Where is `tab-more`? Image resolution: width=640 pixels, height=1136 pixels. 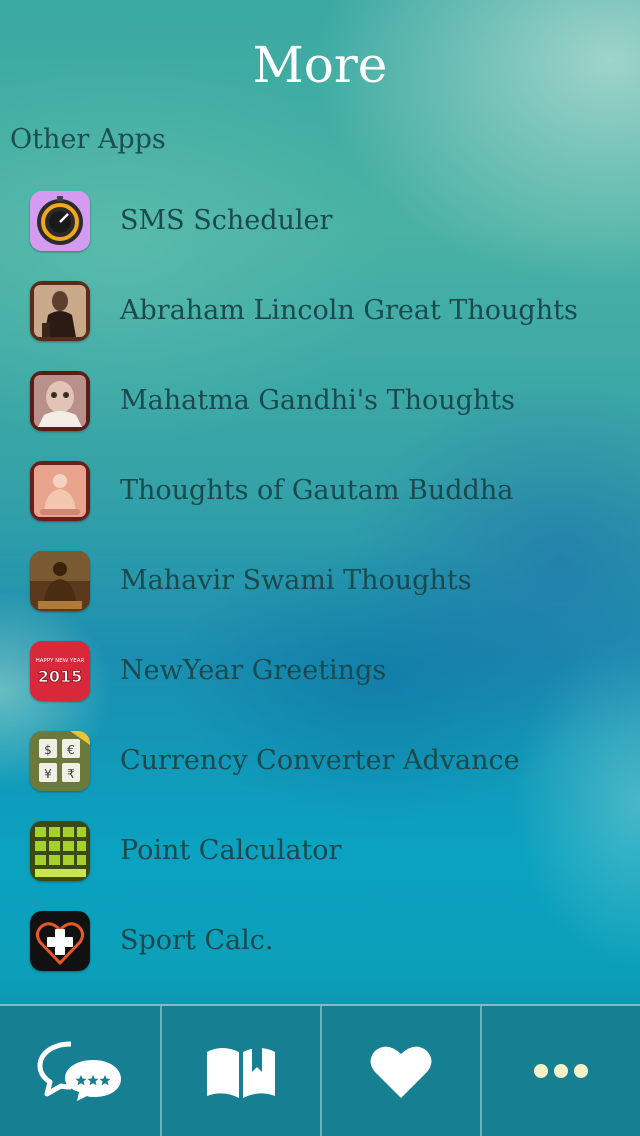
tab-more is located at coordinates (560, 1071).